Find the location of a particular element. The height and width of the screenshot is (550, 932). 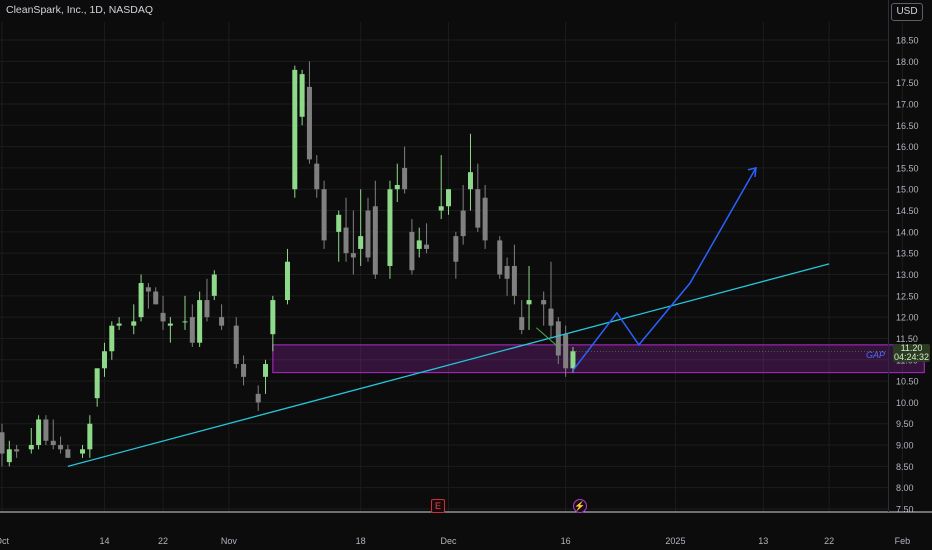

y-tick-label: 13.00 is located at coordinates (907, 275).